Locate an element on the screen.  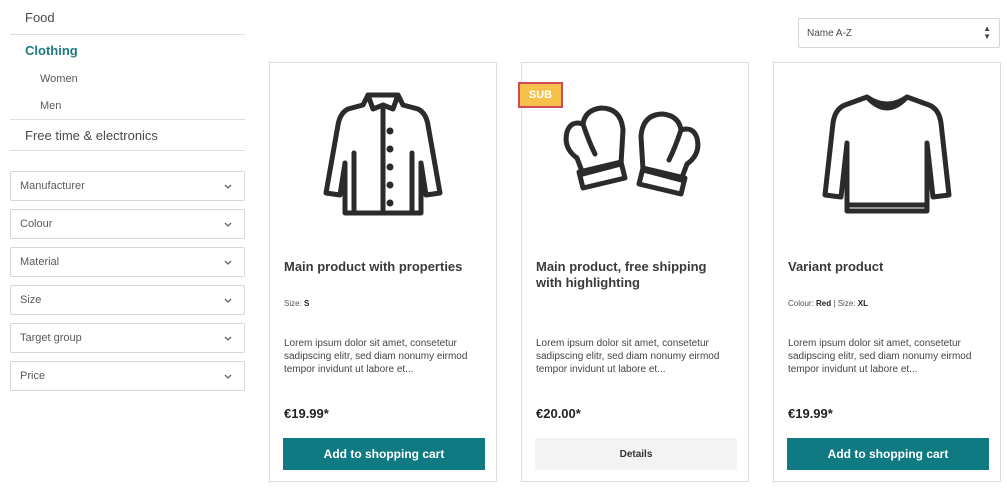
filter-label: Manufacturer is located at coordinates (52, 186).